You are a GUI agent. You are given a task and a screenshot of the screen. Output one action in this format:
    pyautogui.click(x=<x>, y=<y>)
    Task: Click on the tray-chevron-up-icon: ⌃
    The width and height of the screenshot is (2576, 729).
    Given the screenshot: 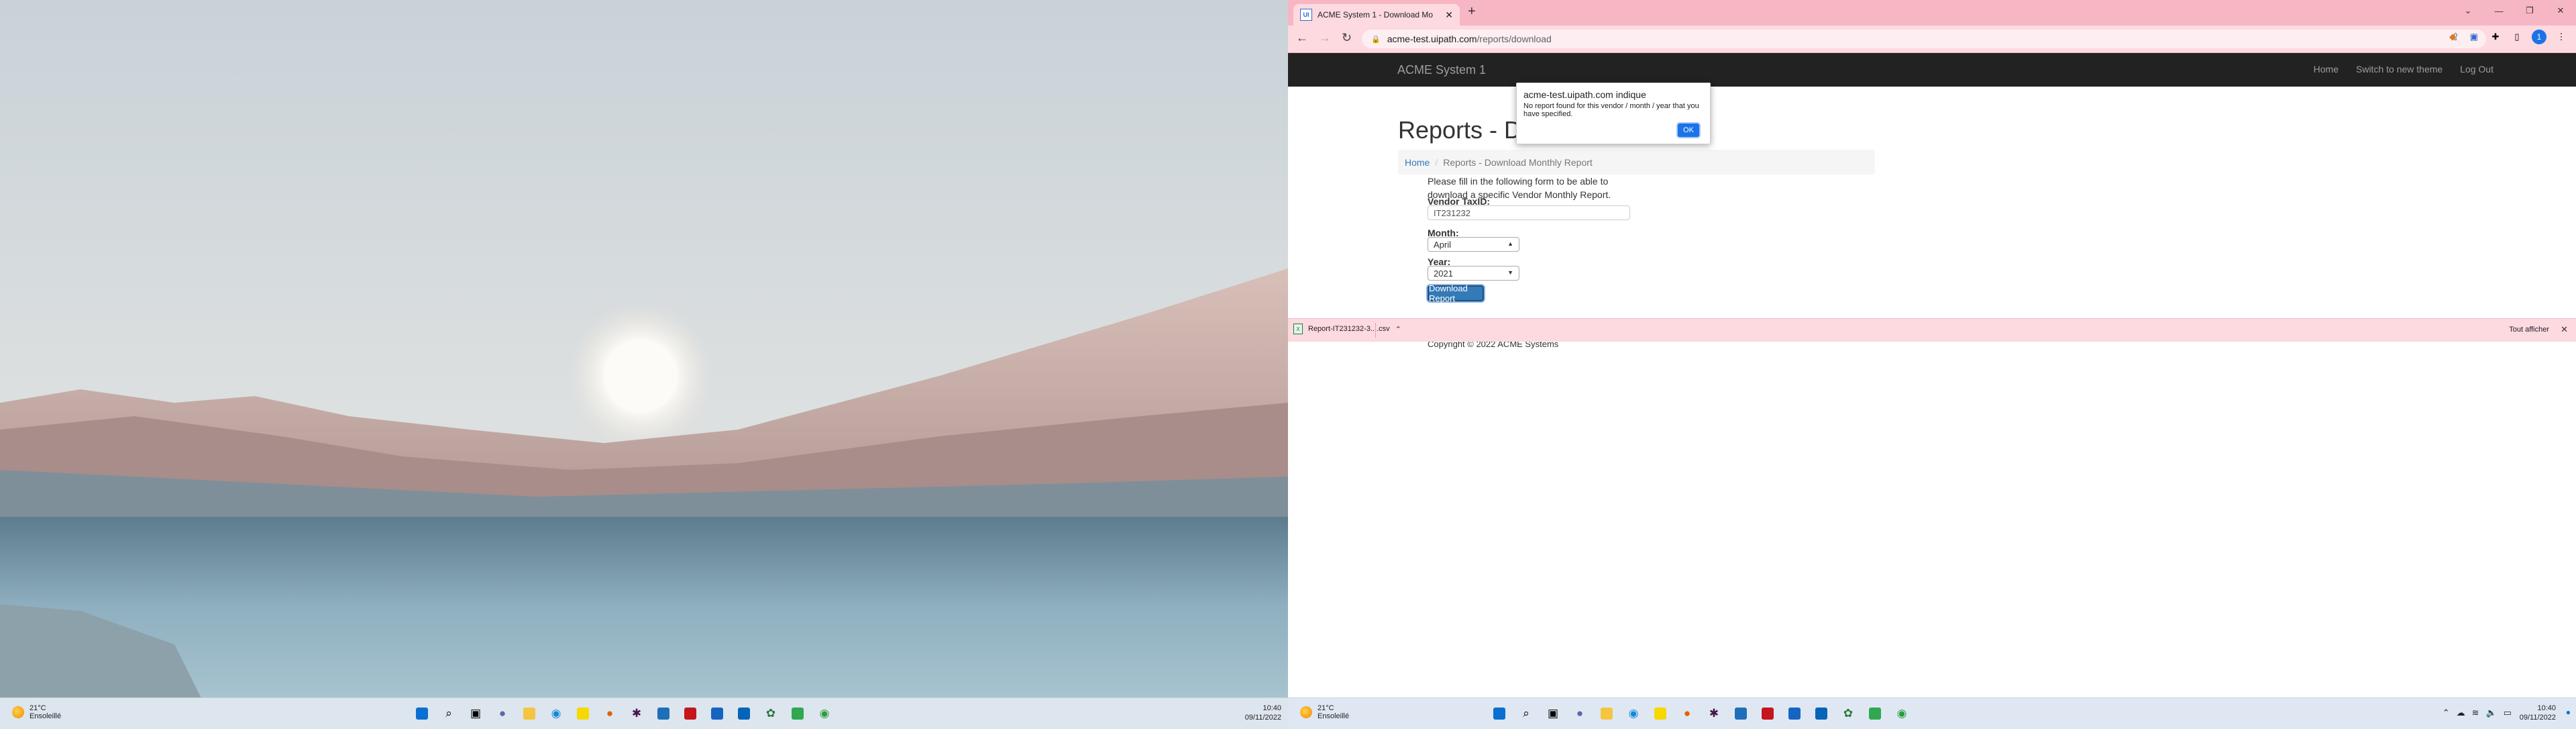 What is the action you would take?
    pyautogui.click(x=2446, y=713)
    